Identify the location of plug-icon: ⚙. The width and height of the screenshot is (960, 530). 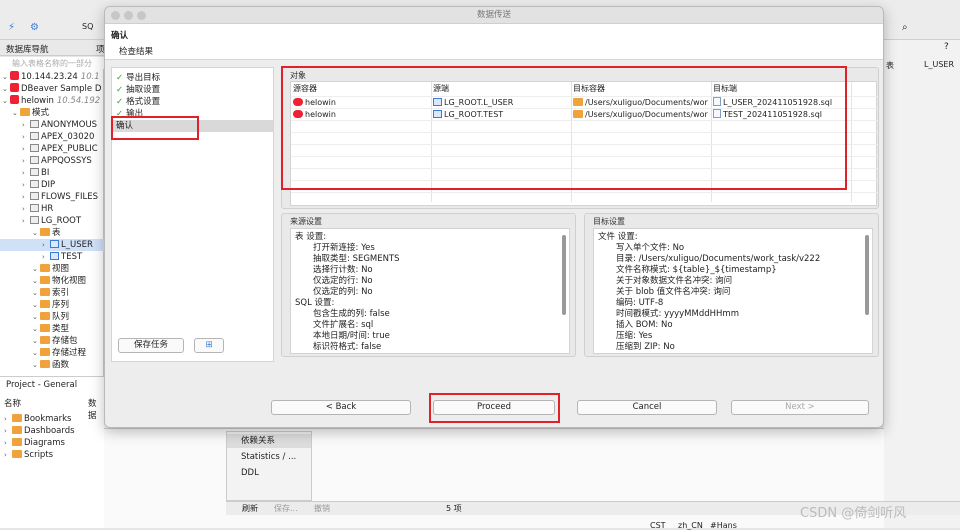
(34, 27).